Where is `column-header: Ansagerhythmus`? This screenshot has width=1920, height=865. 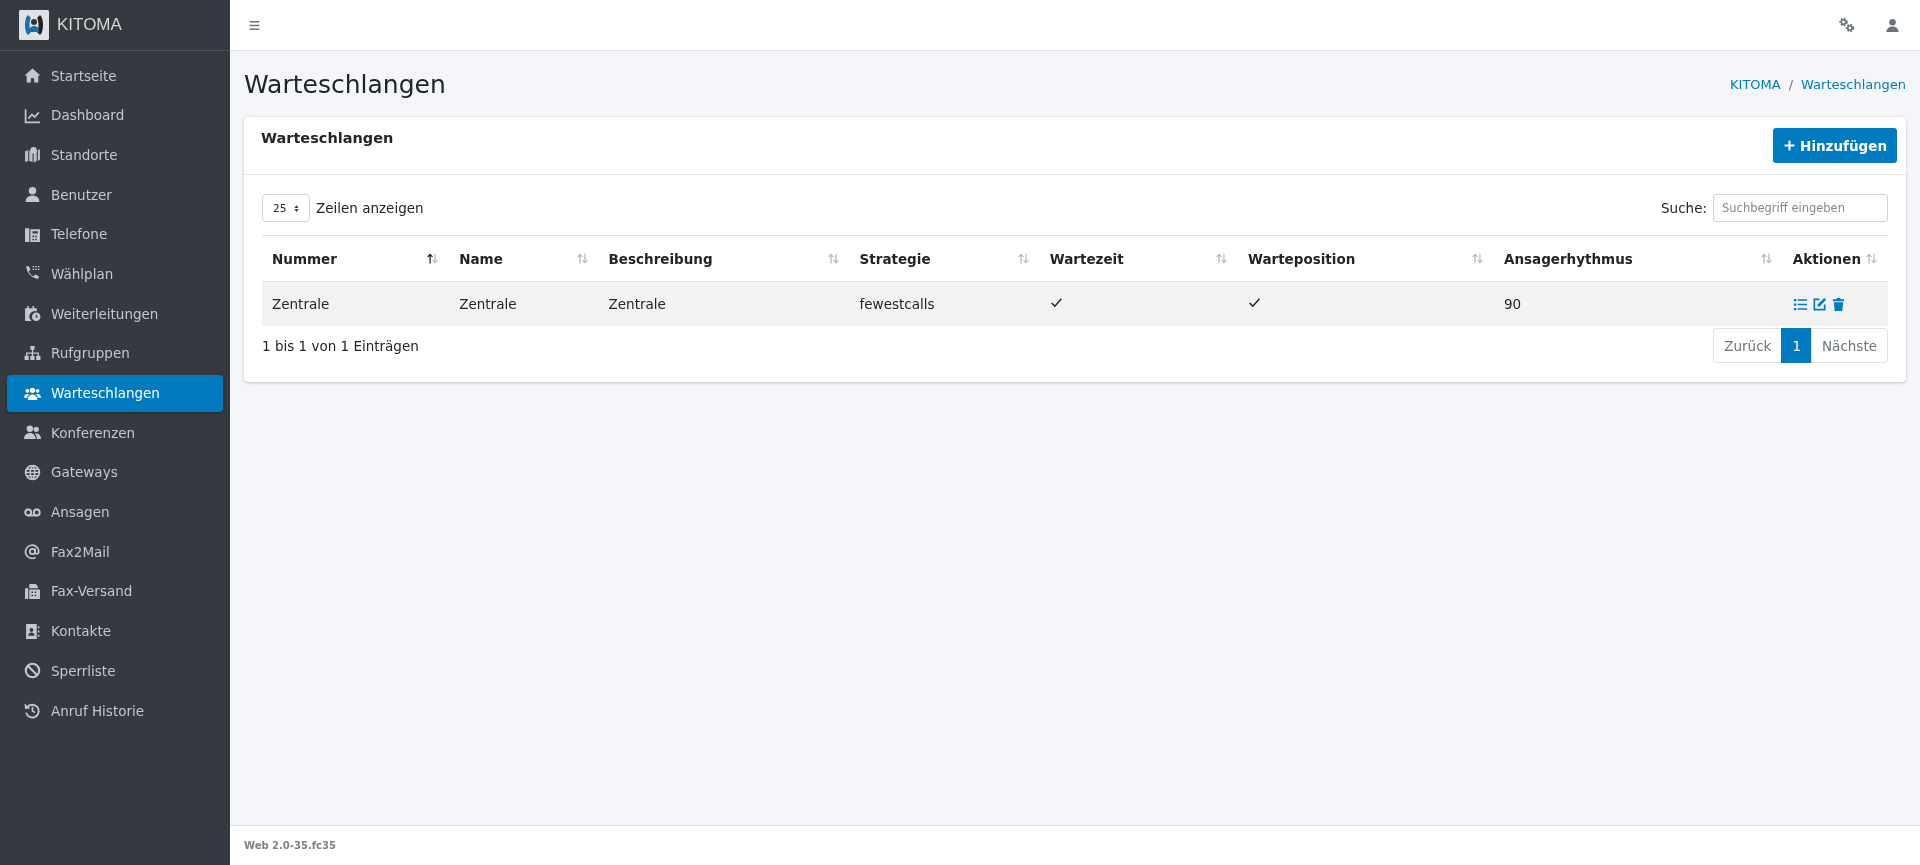 column-header: Ansagerhythmus is located at coordinates (1638, 258).